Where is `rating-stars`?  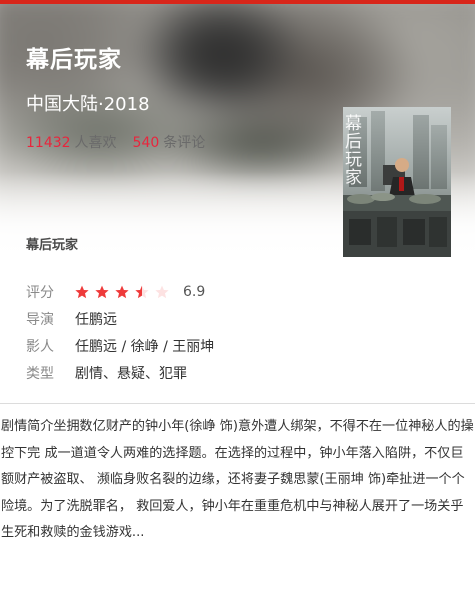 rating-stars is located at coordinates (125, 292).